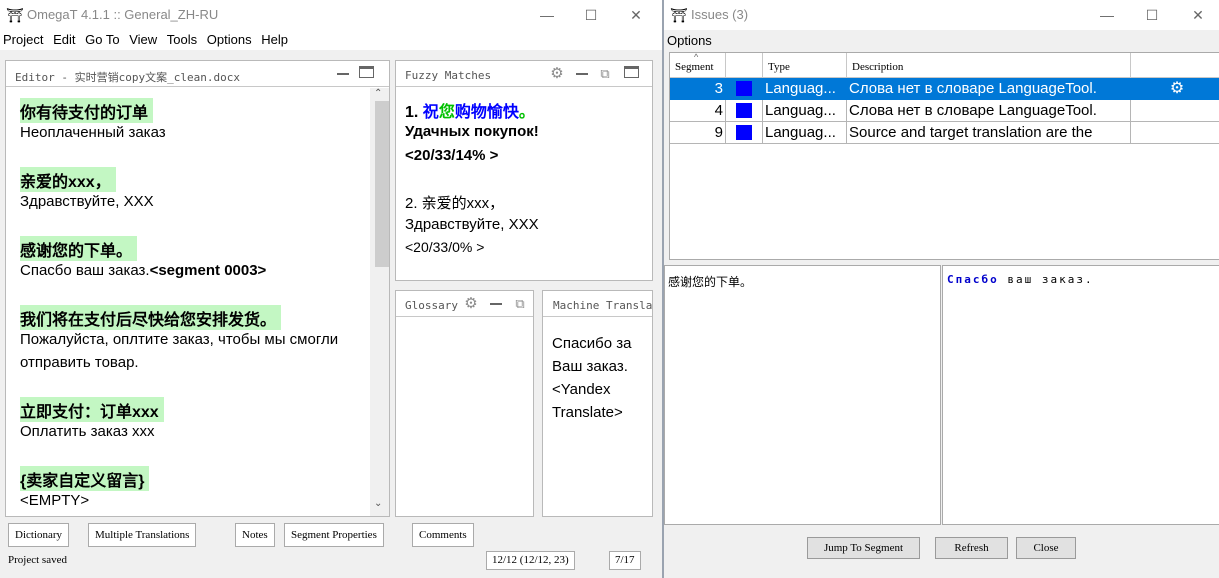  What do you see at coordinates (23, 38) in the screenshot?
I see `menu-project: Project` at bounding box center [23, 38].